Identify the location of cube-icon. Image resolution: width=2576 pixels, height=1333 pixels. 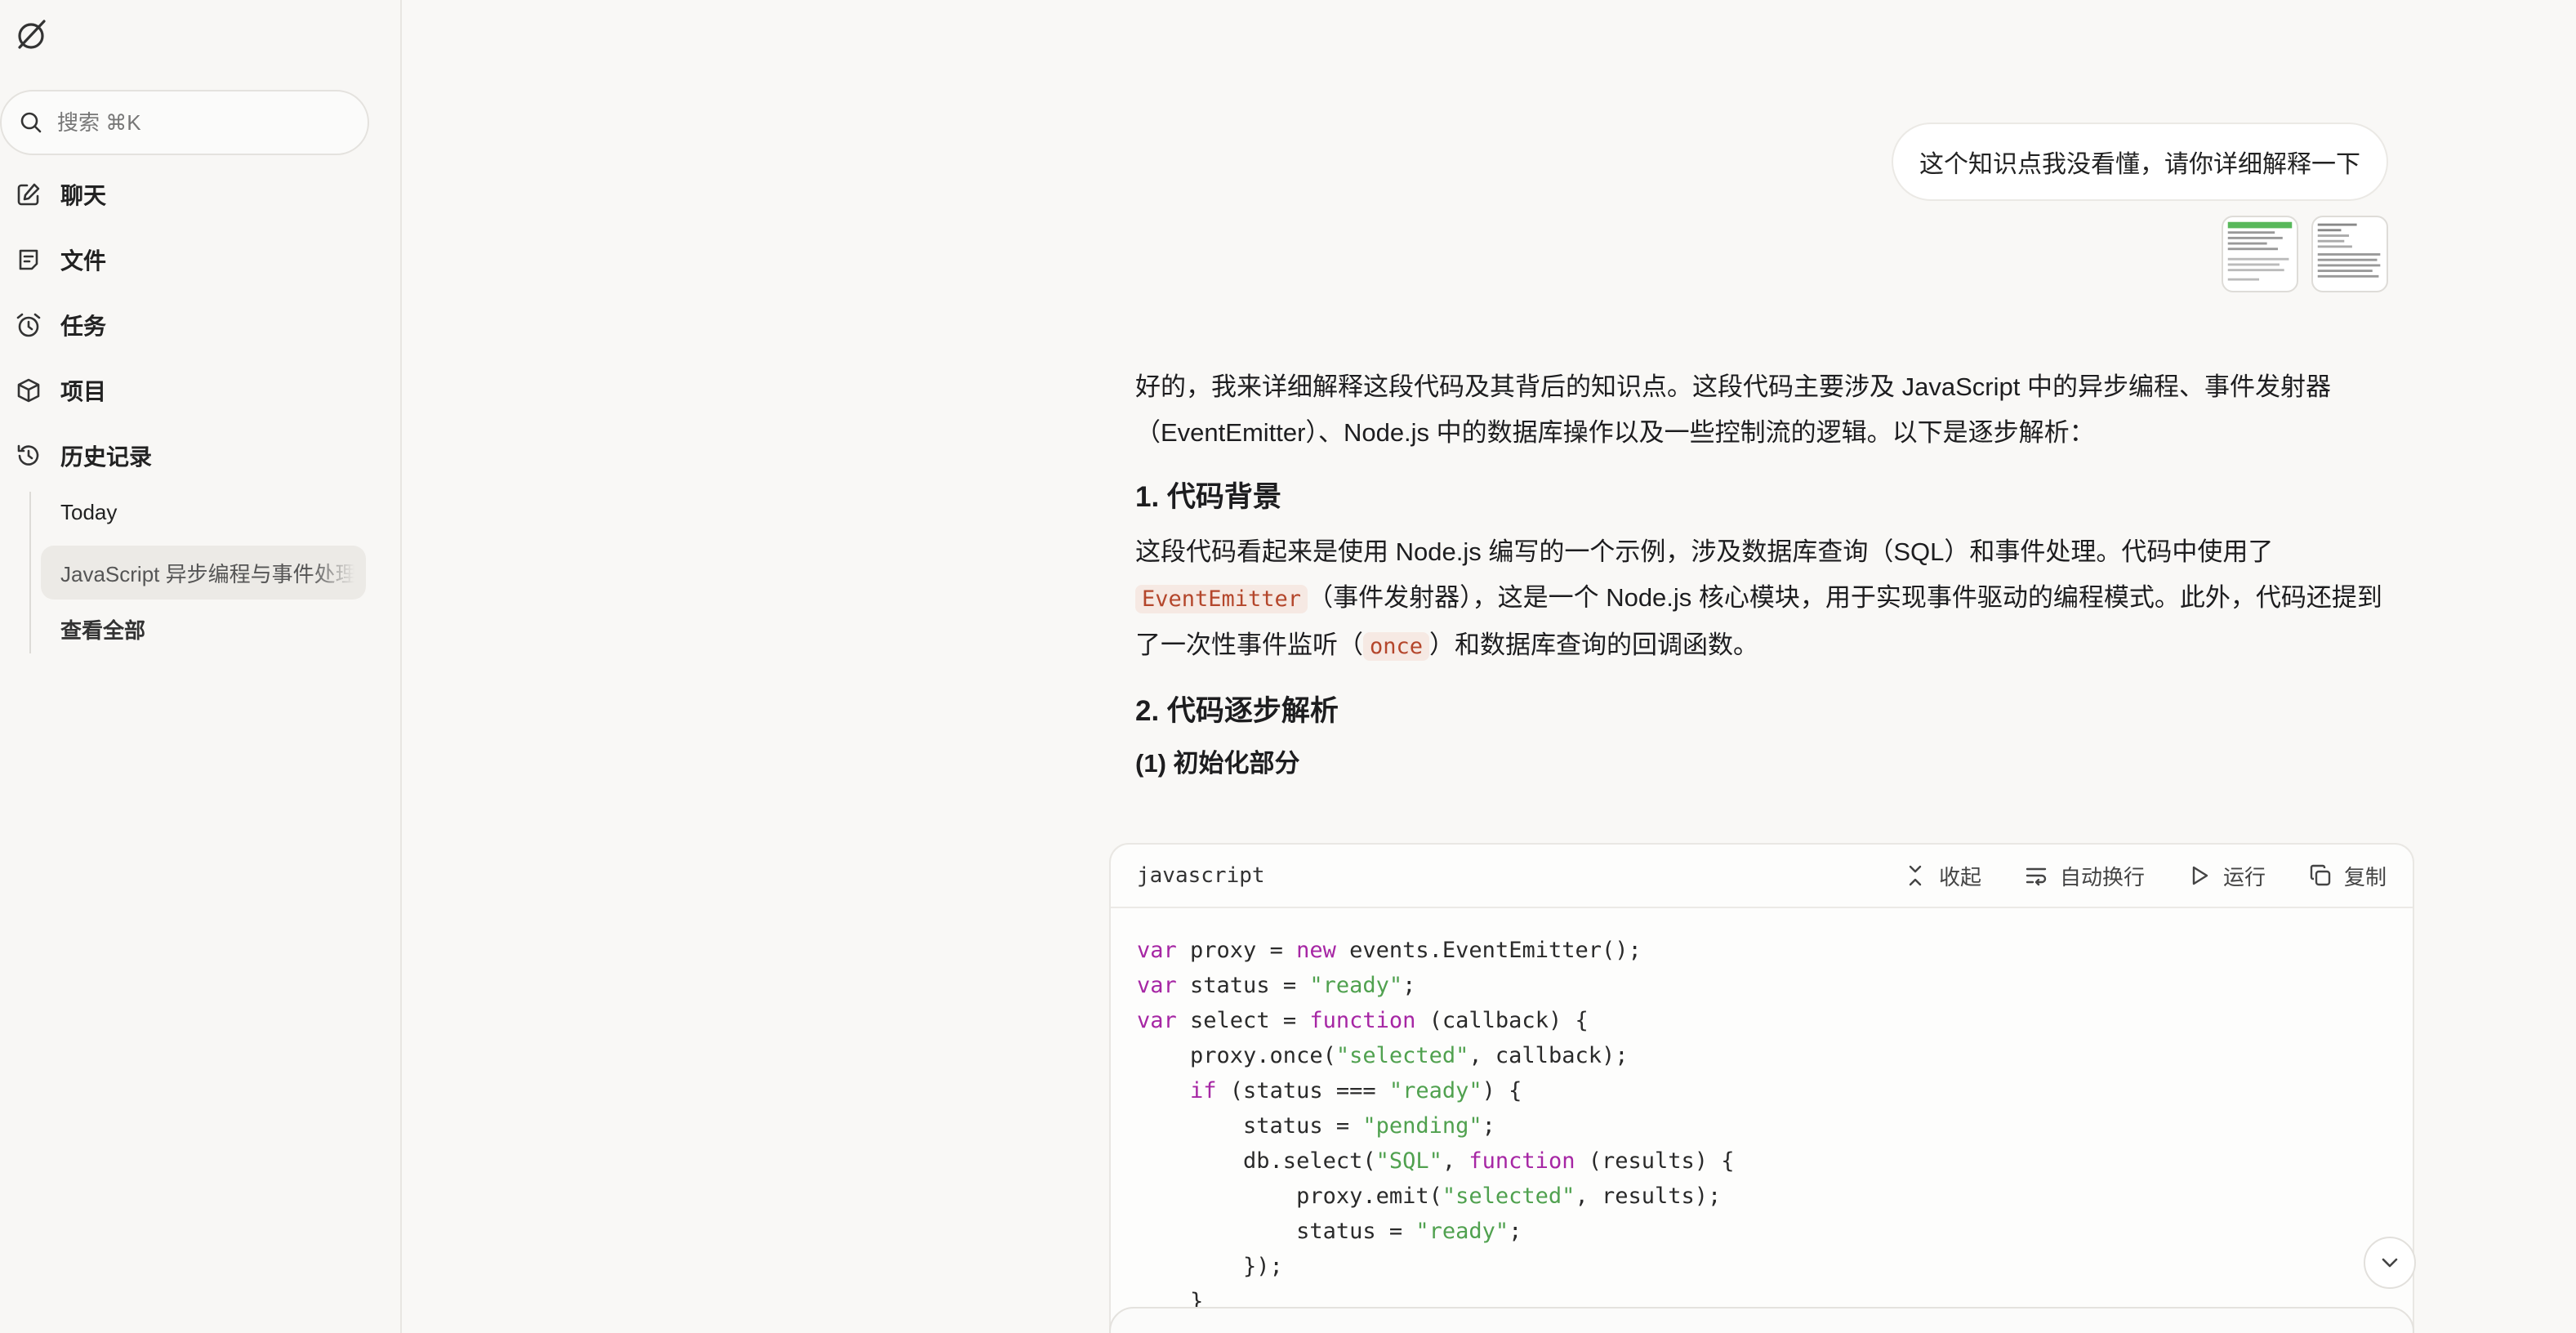
(28, 390).